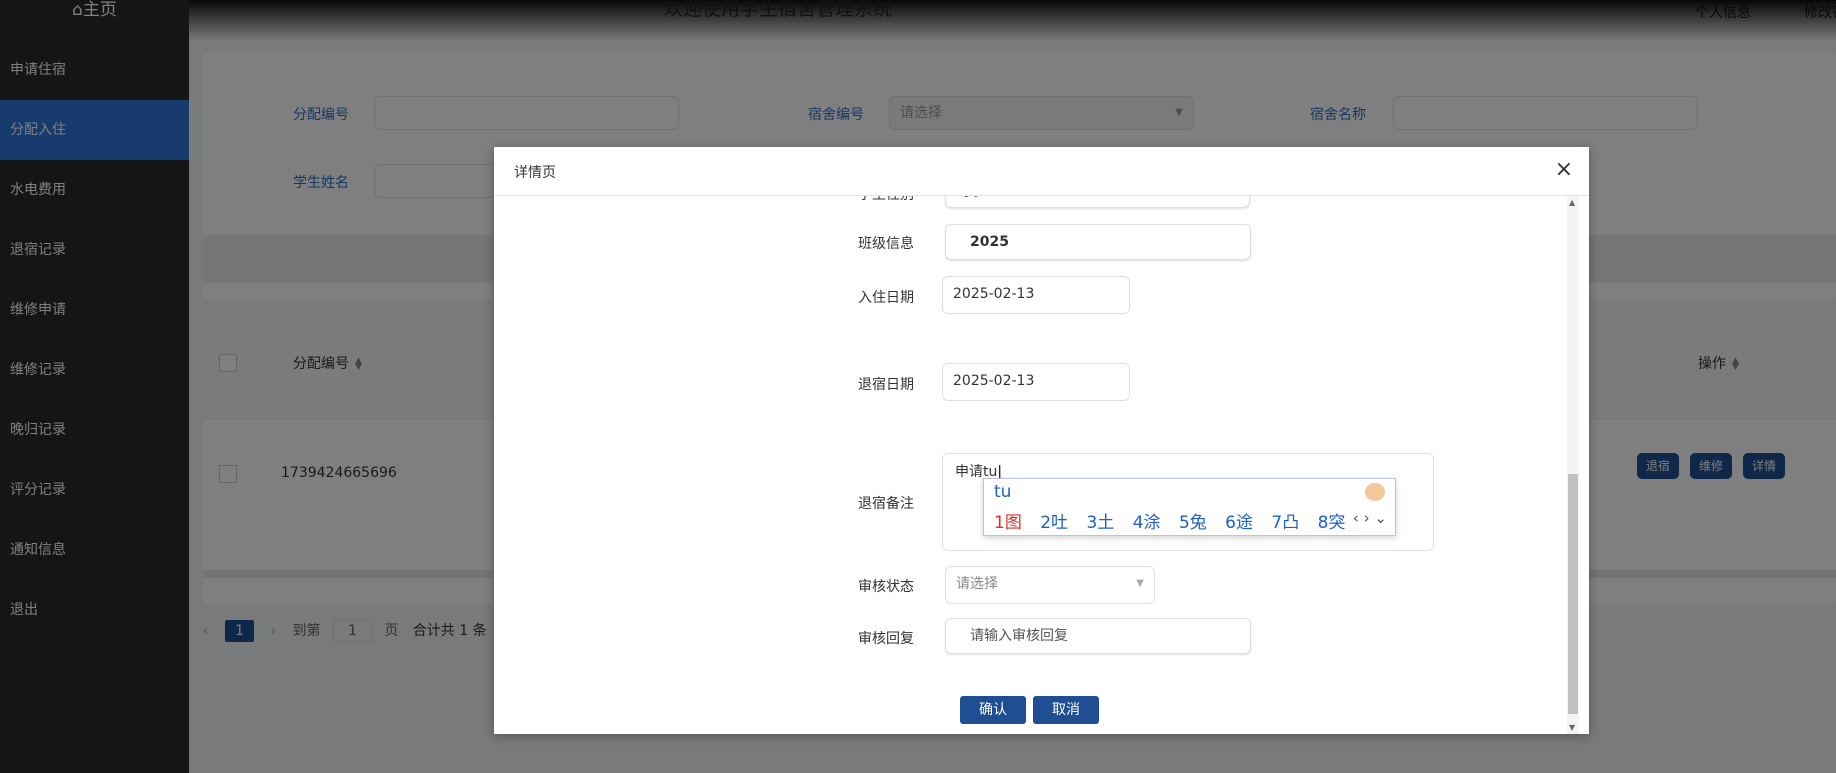 The height and width of the screenshot is (773, 1836). What do you see at coordinates (994, 294) in the screenshot?
I see `checkin-date-value: 2025-02-13` at bounding box center [994, 294].